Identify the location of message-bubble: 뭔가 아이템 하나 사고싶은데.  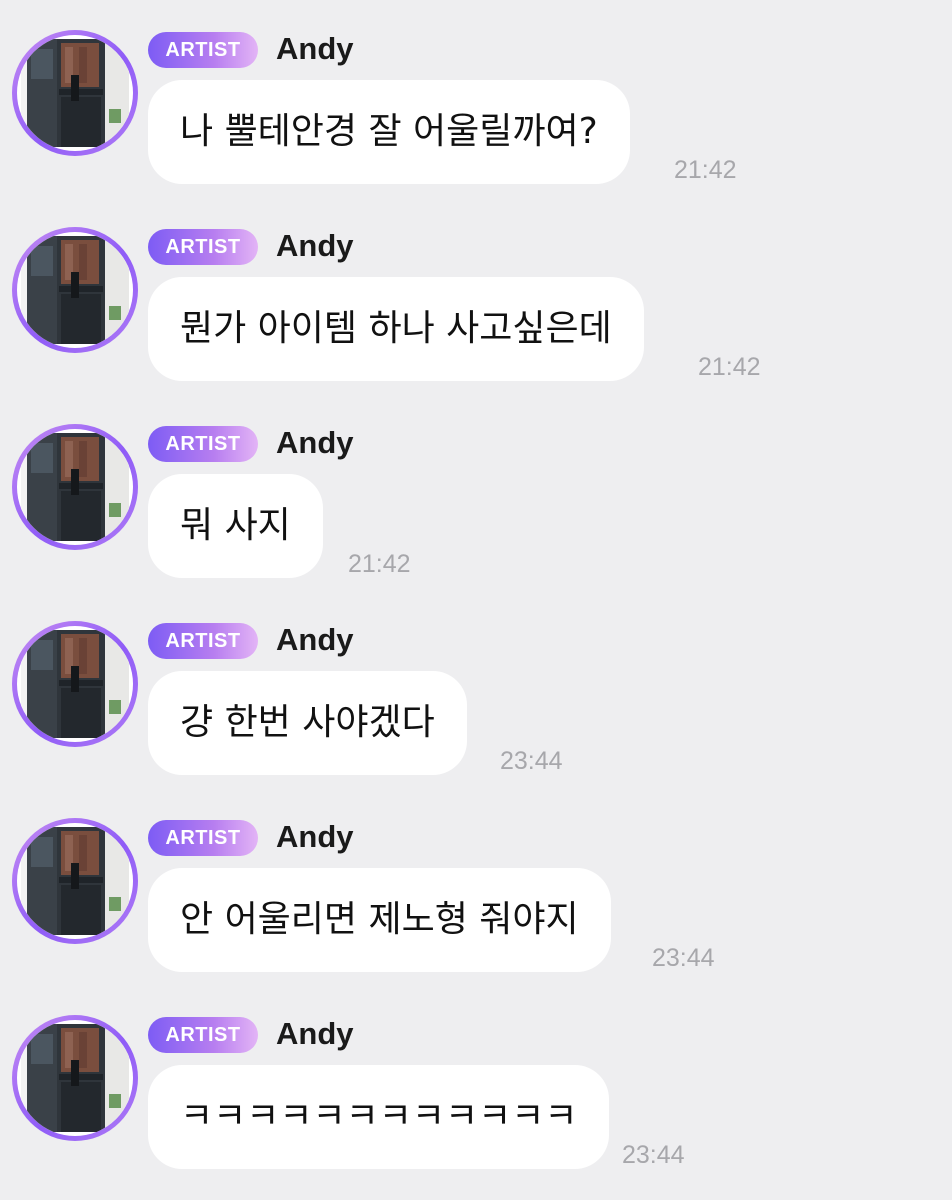
(396, 329).